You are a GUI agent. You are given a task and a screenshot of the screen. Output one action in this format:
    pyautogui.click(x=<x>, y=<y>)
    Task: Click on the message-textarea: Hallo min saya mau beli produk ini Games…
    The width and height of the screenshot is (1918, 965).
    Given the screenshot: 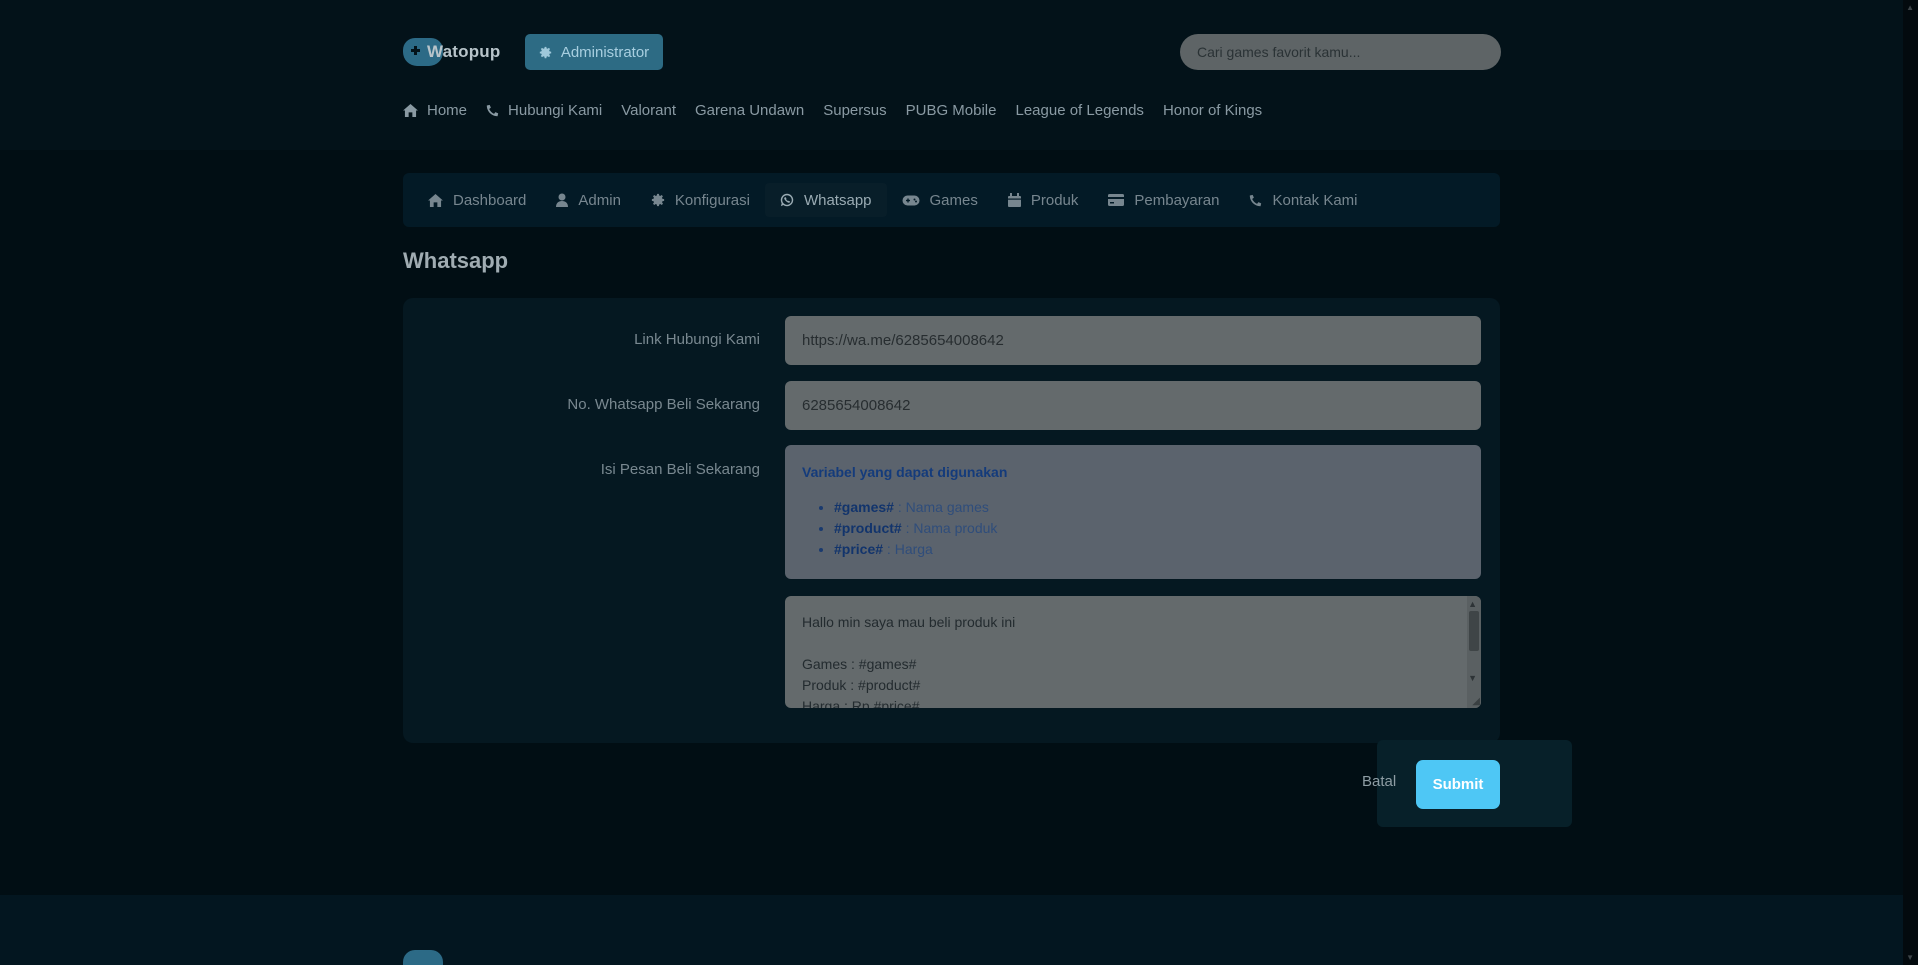 What is the action you would take?
    pyautogui.click(x=1133, y=652)
    